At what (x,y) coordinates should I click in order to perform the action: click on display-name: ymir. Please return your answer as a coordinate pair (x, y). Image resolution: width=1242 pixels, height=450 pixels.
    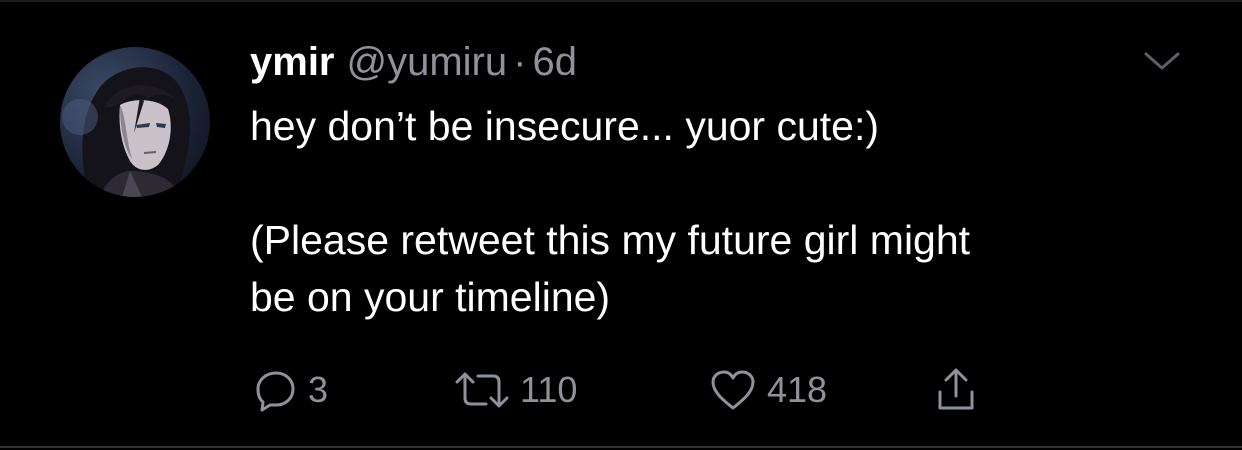
    Looking at the image, I should click on (292, 62).